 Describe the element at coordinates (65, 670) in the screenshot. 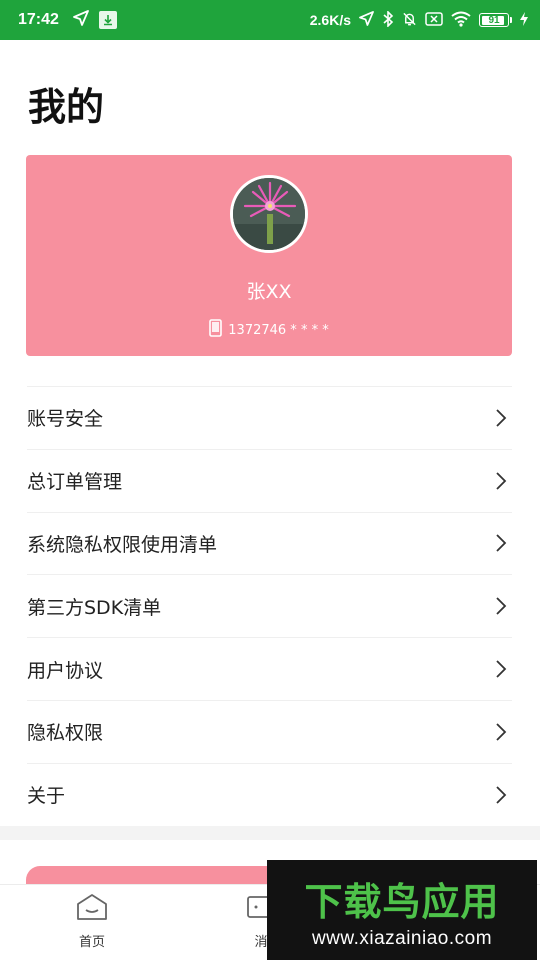

I see `menu-item-label: 用户协议` at that location.